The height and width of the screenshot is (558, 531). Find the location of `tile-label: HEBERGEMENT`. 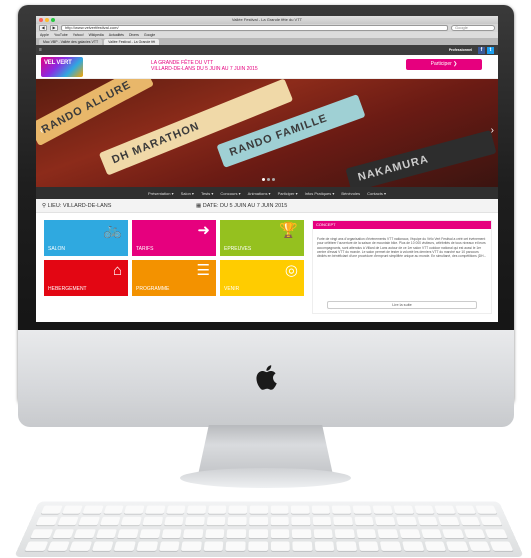

tile-label: HEBERGEMENT is located at coordinates (67, 289).